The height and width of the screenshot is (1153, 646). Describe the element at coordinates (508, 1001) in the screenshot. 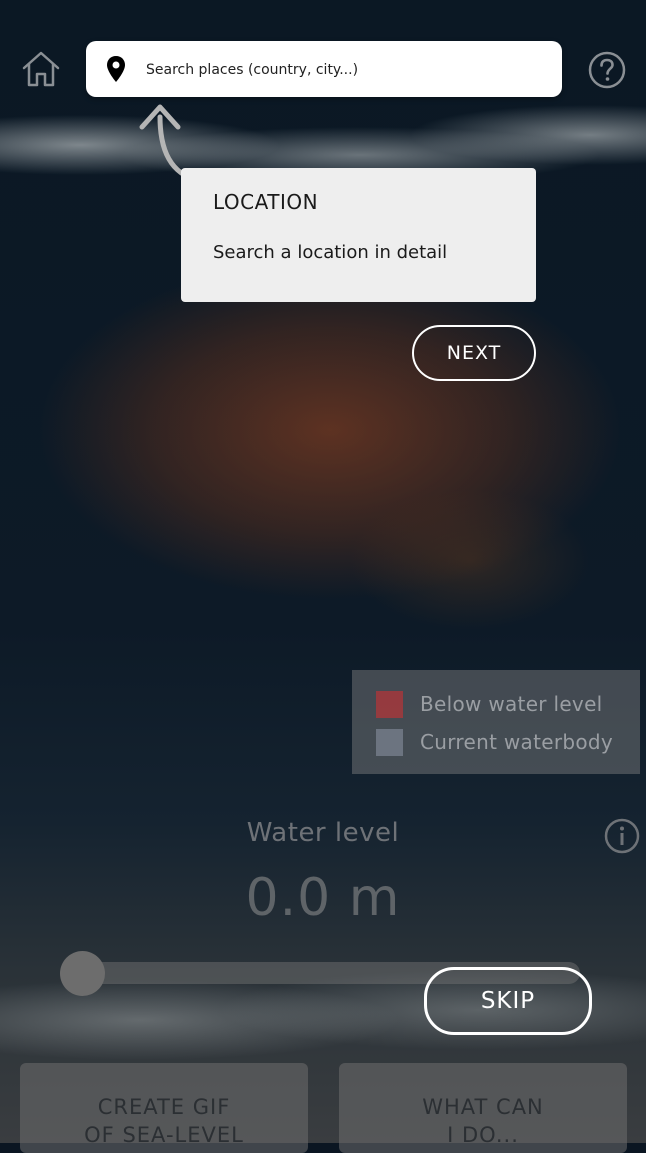

I see `skip-button: SKIP` at that location.